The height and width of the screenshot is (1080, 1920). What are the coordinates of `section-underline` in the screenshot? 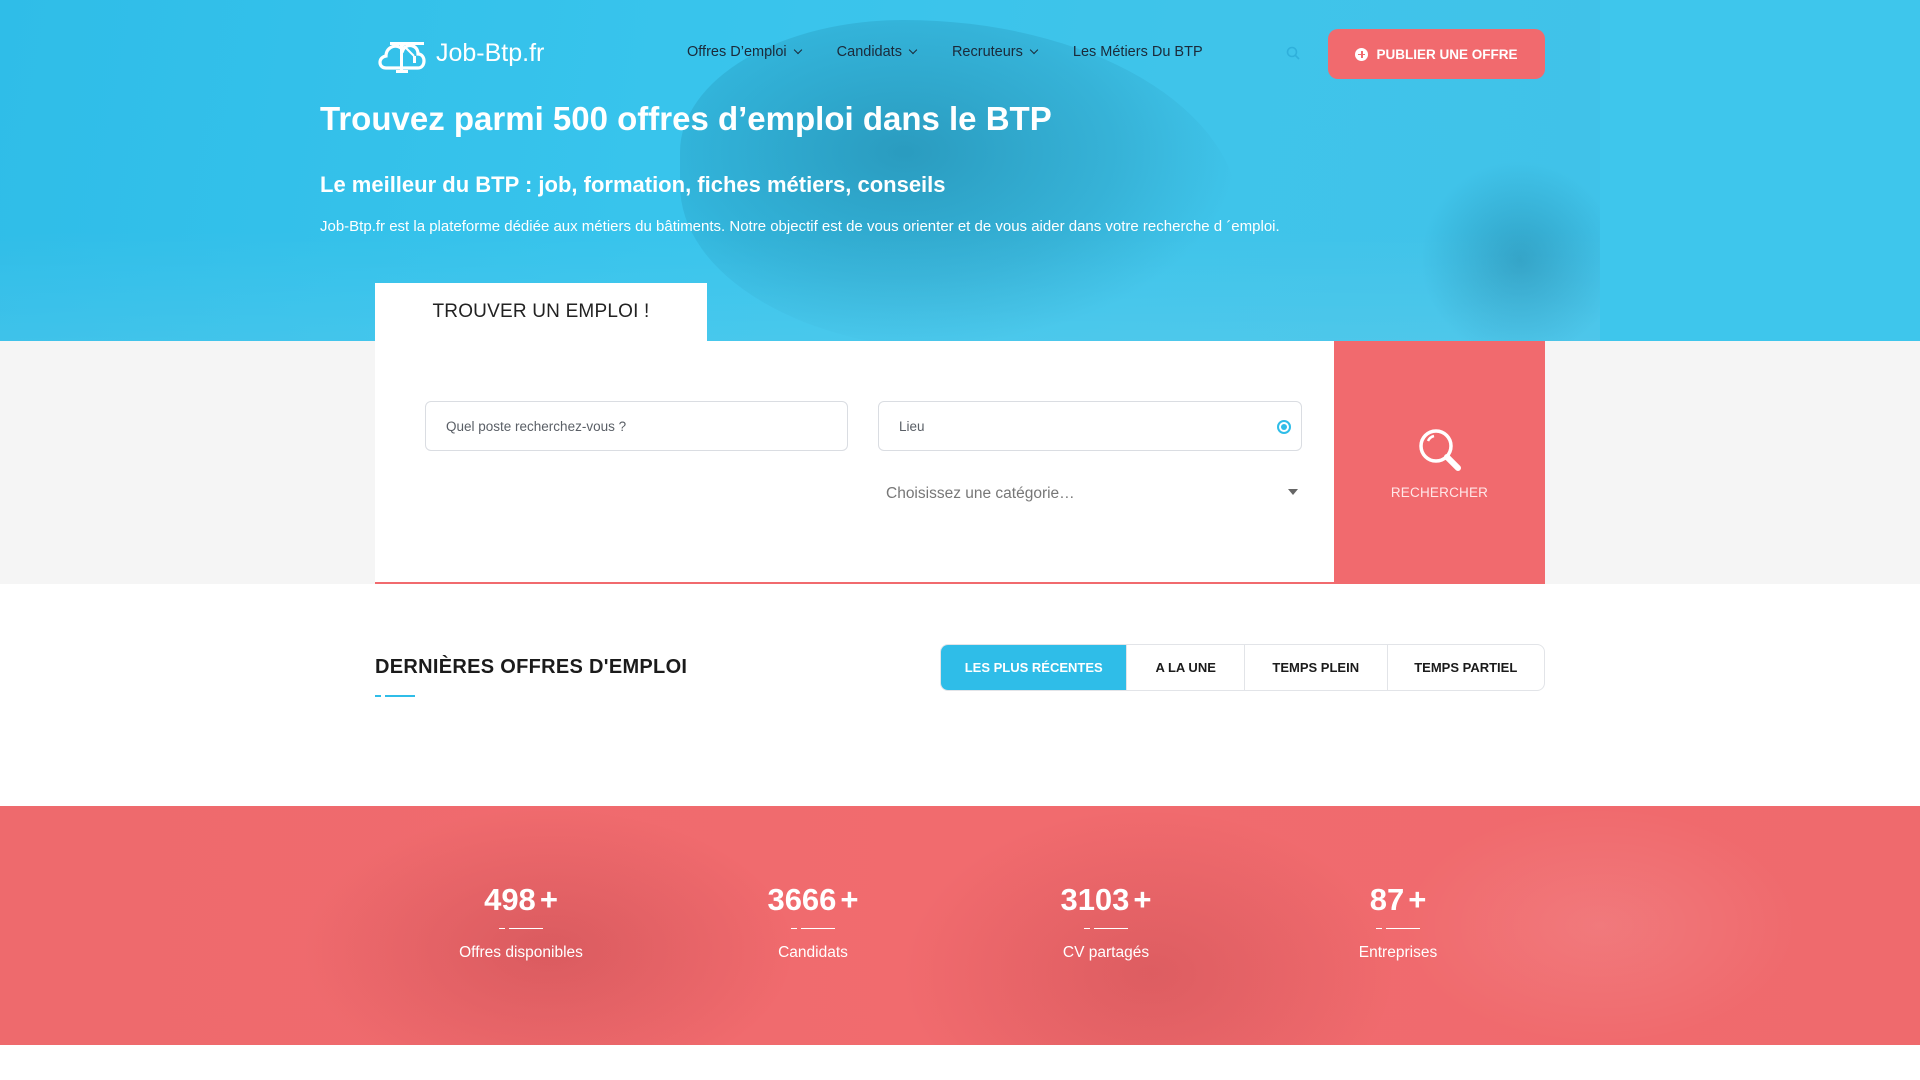 It's located at (395, 696).